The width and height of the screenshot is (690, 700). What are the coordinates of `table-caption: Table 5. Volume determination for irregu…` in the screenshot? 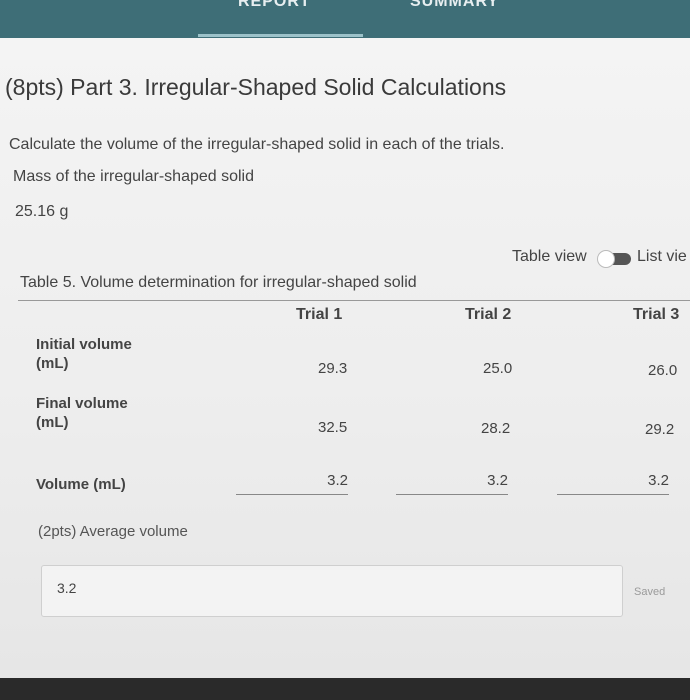 It's located at (218, 282).